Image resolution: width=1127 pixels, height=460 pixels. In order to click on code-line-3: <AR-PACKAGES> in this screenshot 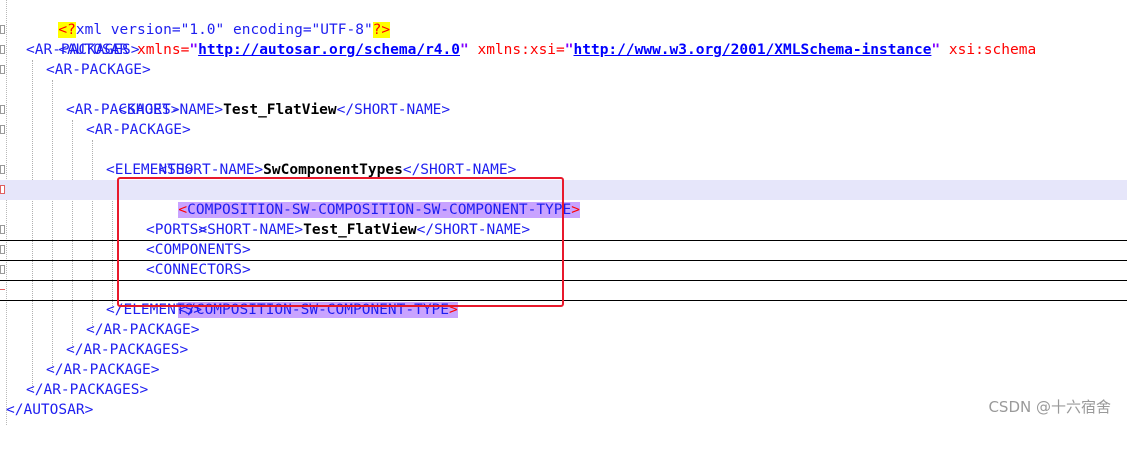, I will do `click(563, 50)`.